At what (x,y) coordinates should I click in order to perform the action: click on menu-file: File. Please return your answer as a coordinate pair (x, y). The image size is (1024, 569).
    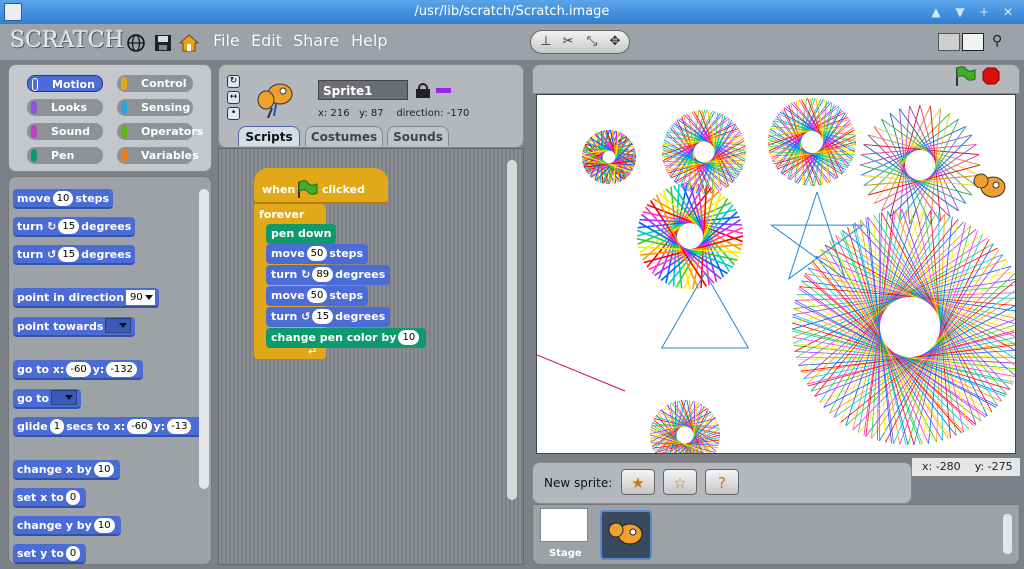
    Looking at the image, I should click on (226, 40).